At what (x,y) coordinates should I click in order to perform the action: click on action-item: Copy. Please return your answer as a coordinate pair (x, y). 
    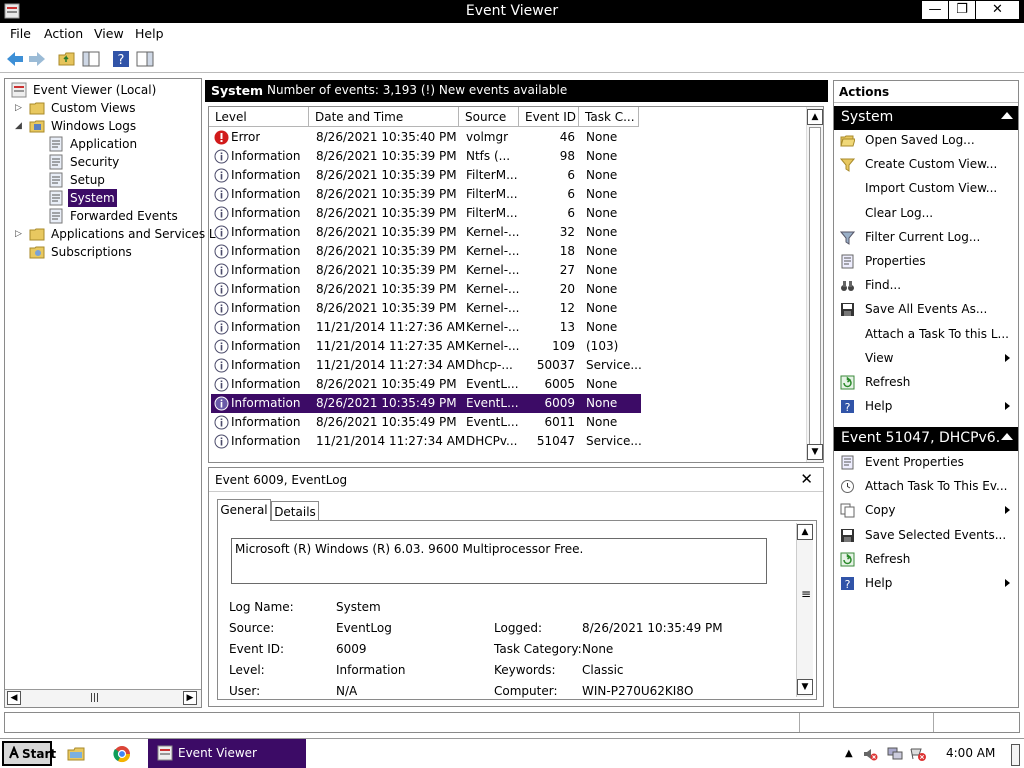
    Looking at the image, I should click on (926, 510).